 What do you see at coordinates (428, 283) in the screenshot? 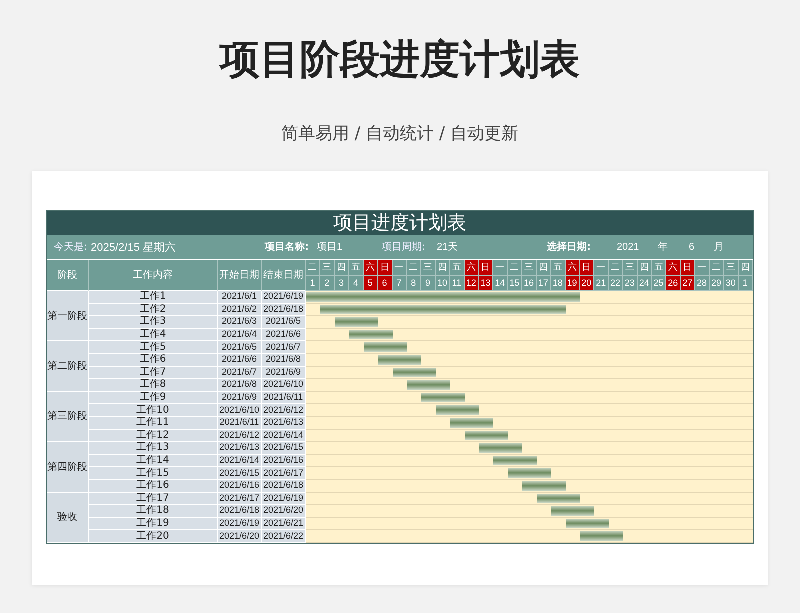
I see `day-cell: 9` at bounding box center [428, 283].